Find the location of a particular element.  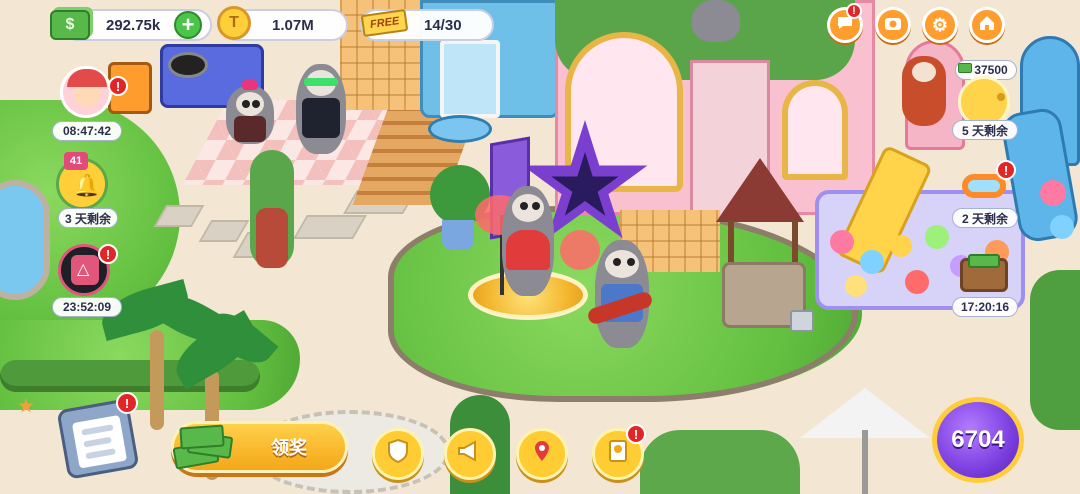

home-button is located at coordinates (987, 25).